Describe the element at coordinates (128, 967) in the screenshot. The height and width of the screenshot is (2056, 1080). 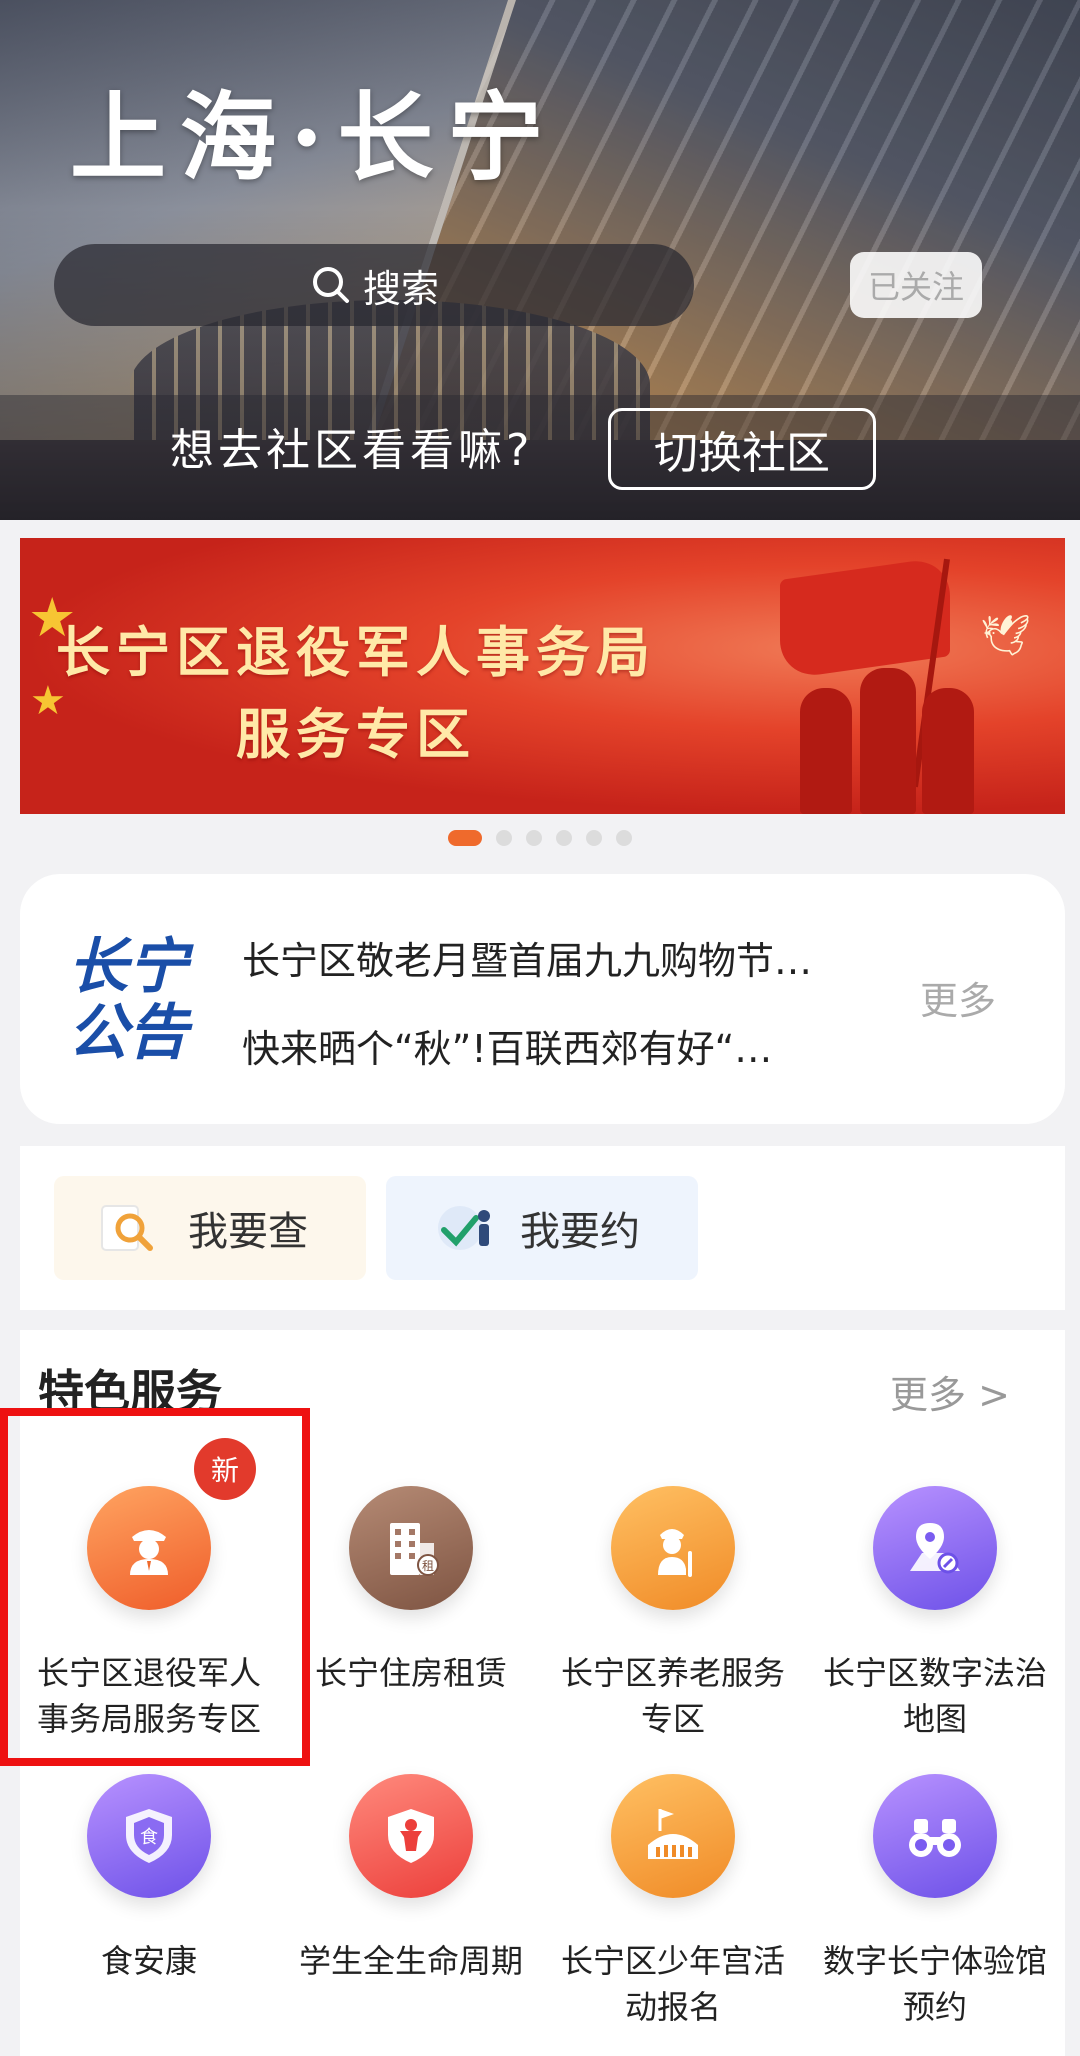
I see `notice-logo-line1: 长宁` at that location.